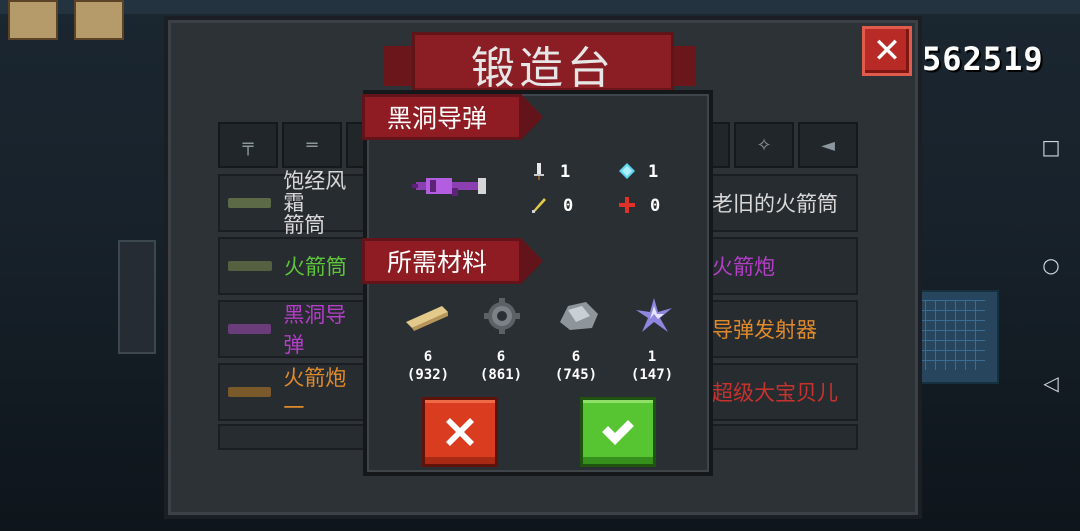 This screenshot has height=531, width=1080. I want to click on recent-apps-button: □, so click(1051, 147).